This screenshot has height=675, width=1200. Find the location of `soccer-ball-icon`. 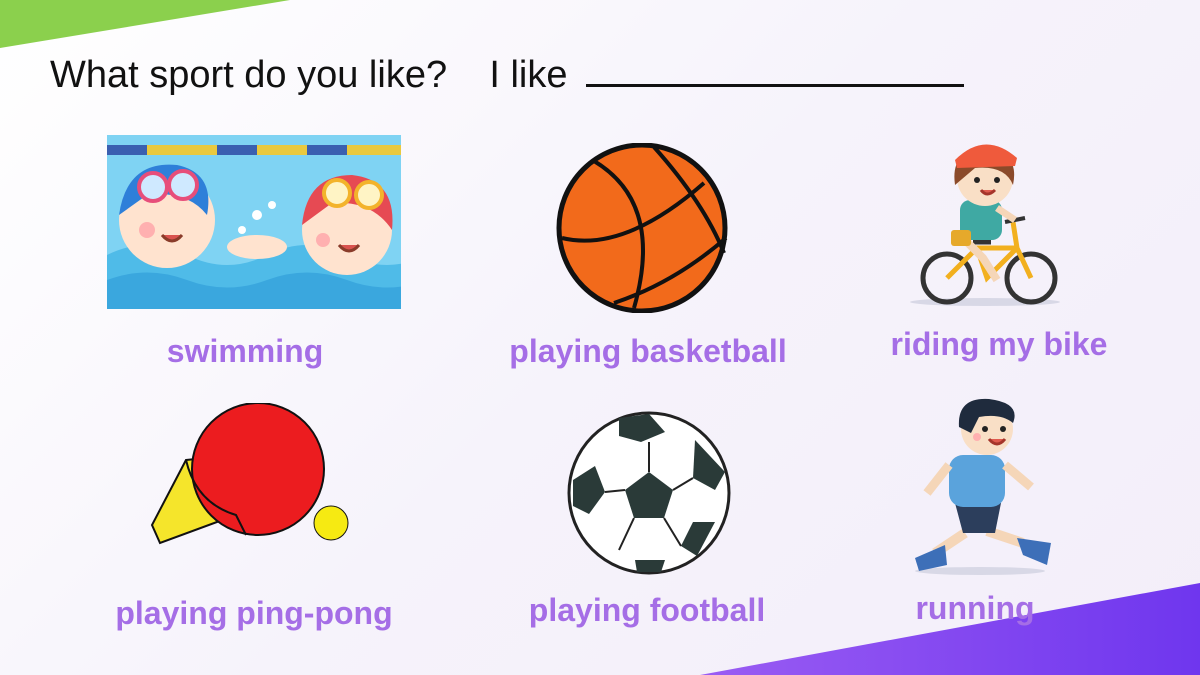

soccer-ball-icon is located at coordinates (649, 493).